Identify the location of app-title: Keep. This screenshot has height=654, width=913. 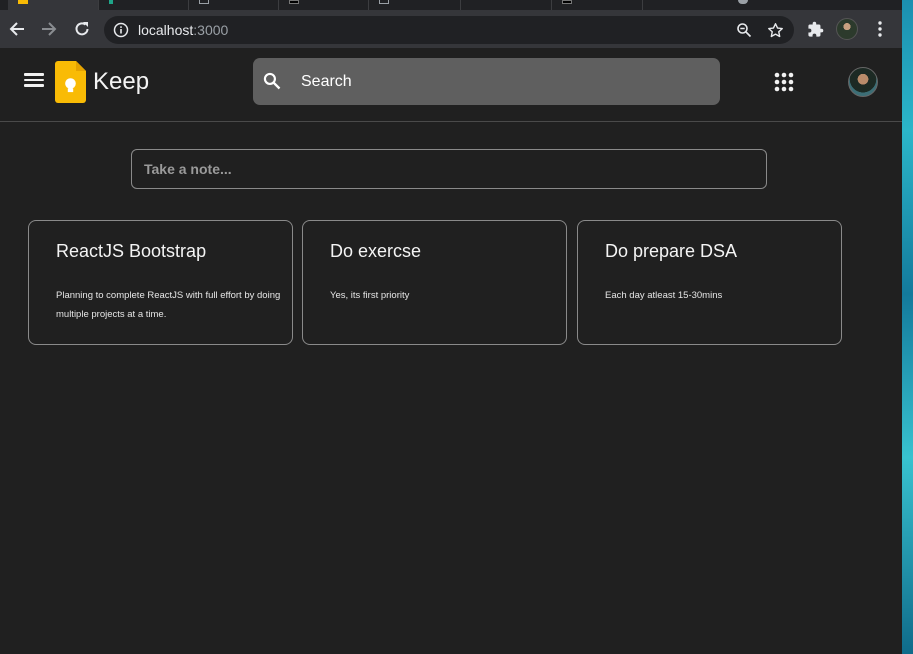
(121, 81).